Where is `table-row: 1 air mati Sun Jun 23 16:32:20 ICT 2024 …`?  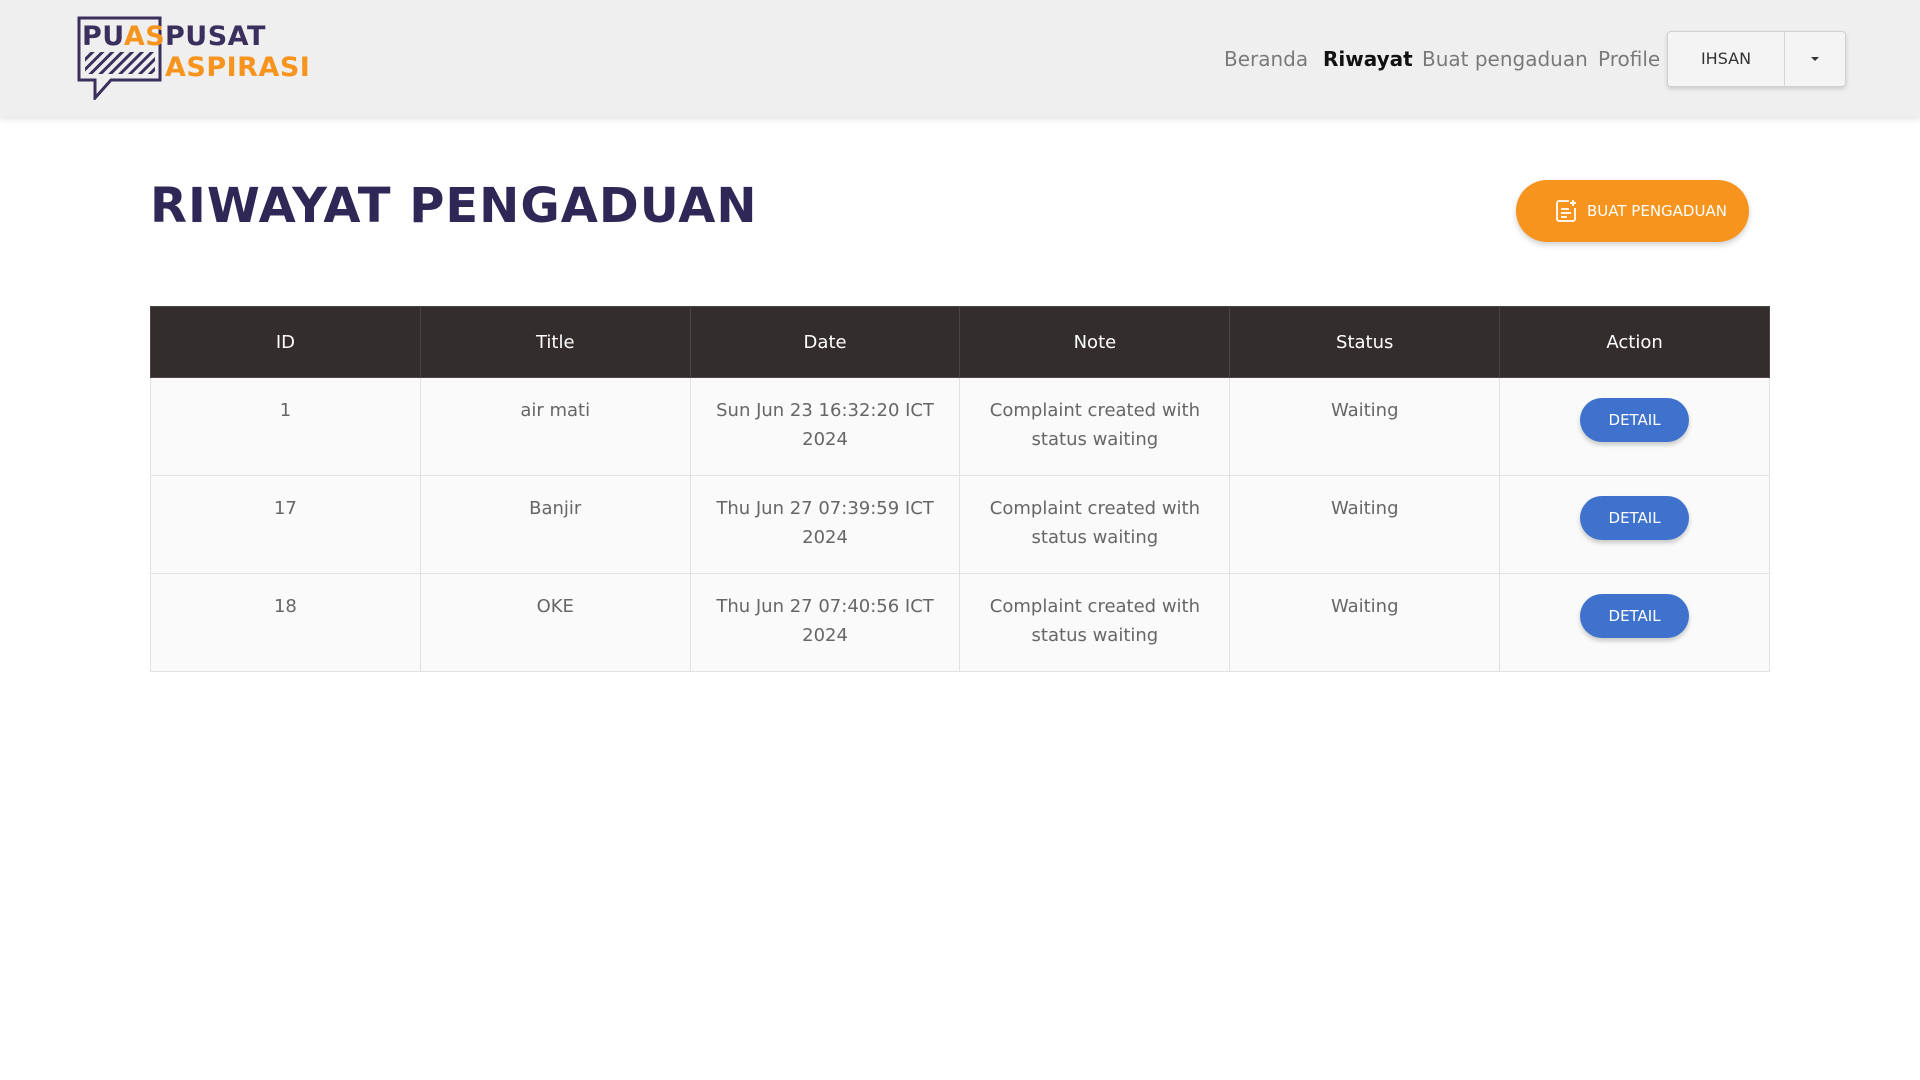 table-row: 1 air mati Sun Jun 23 16:32:20 ICT 2024 … is located at coordinates (960, 426).